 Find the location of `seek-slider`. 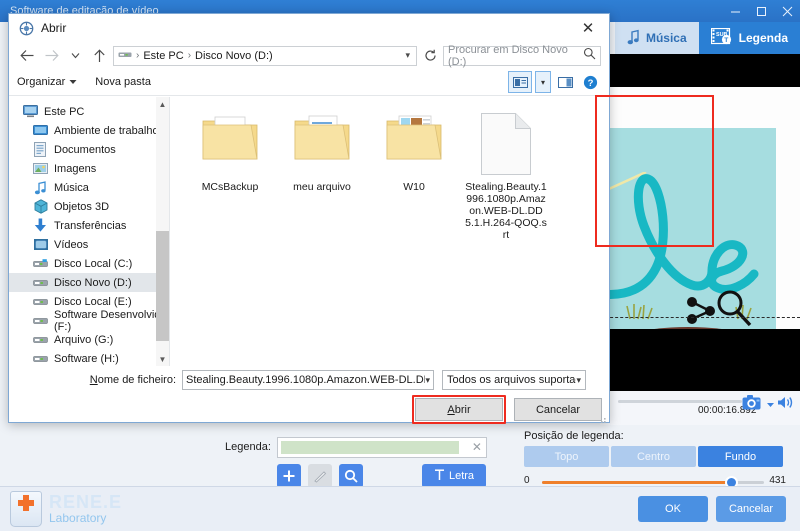

seek-slider is located at coordinates (680, 401).